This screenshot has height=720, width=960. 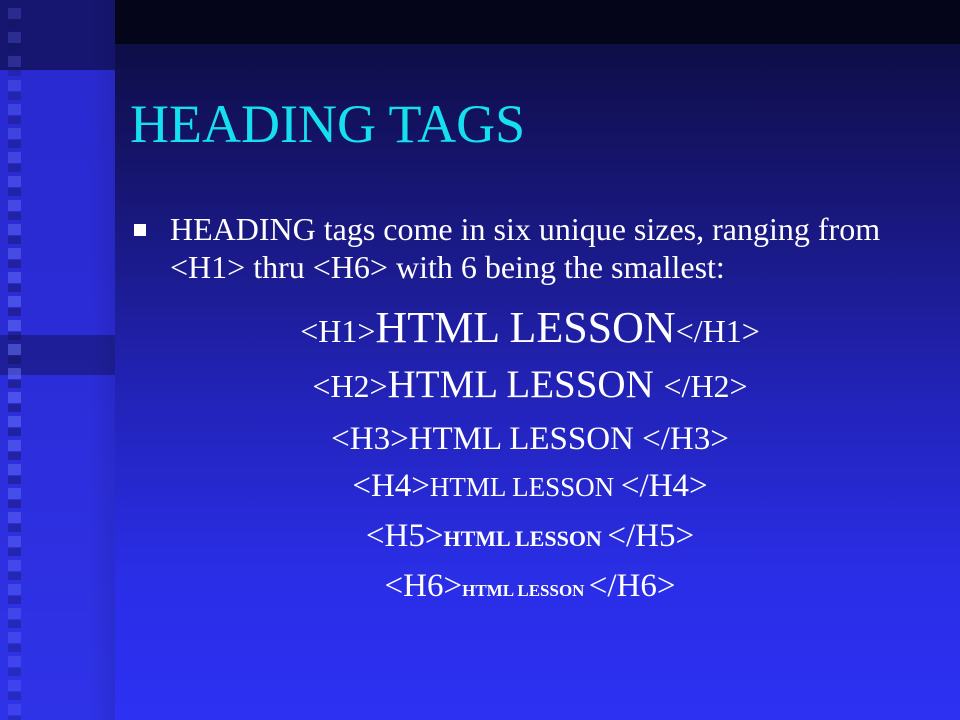 I want to click on heading-example-h2: <H2>HTML LESSON </H2>, so click(x=530, y=385).